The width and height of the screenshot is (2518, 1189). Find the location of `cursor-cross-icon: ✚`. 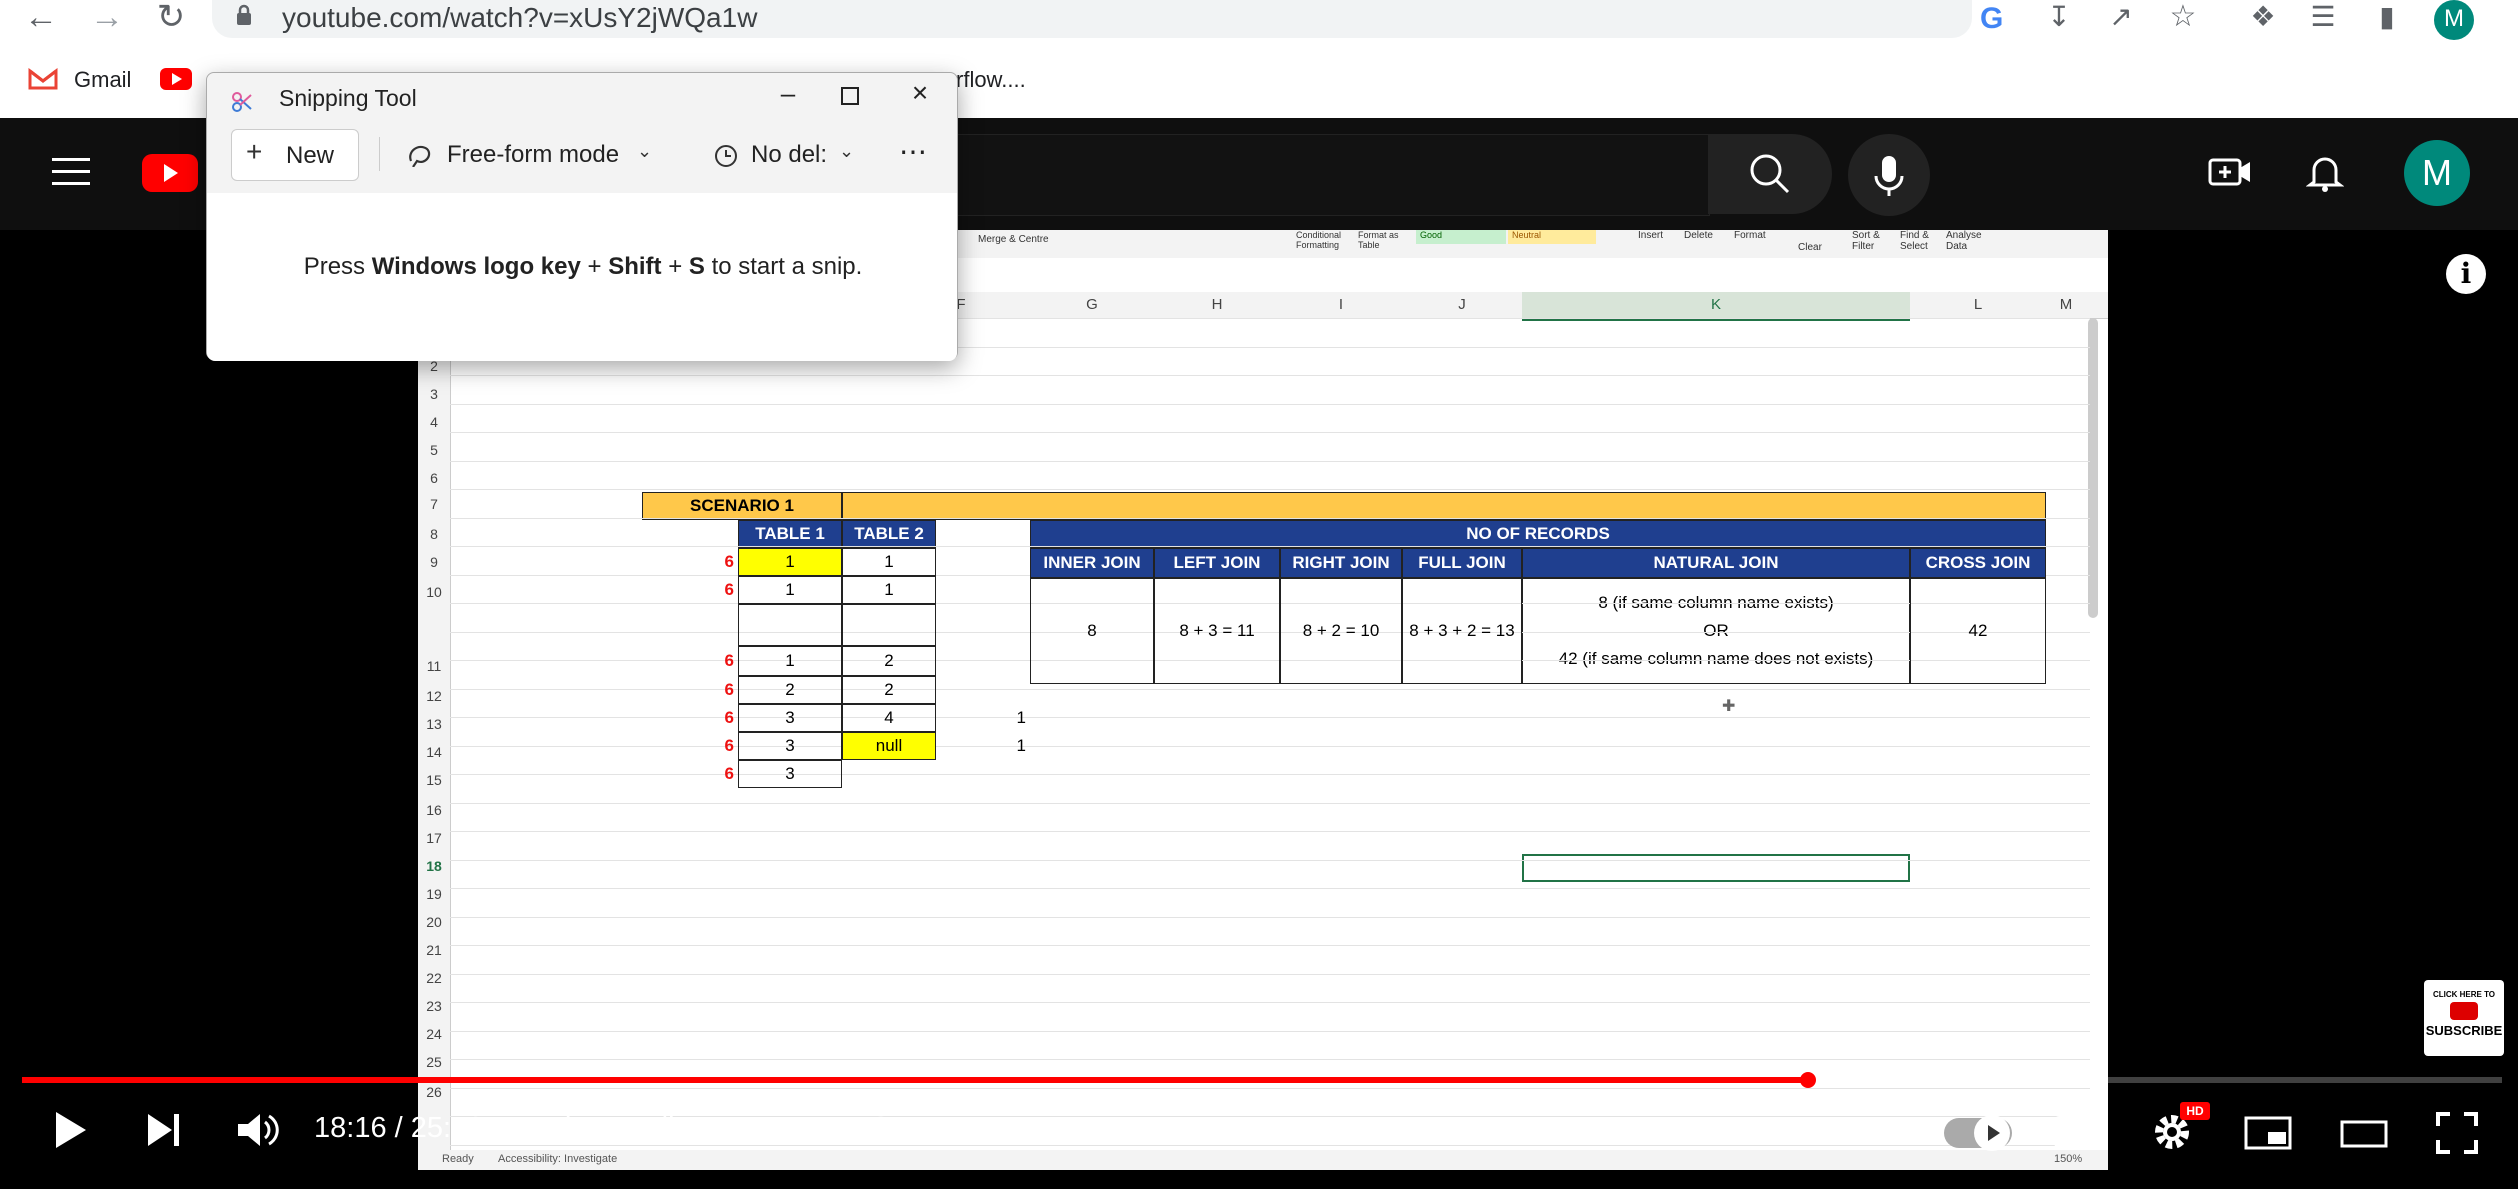

cursor-cross-icon: ✚ is located at coordinates (1729, 706).